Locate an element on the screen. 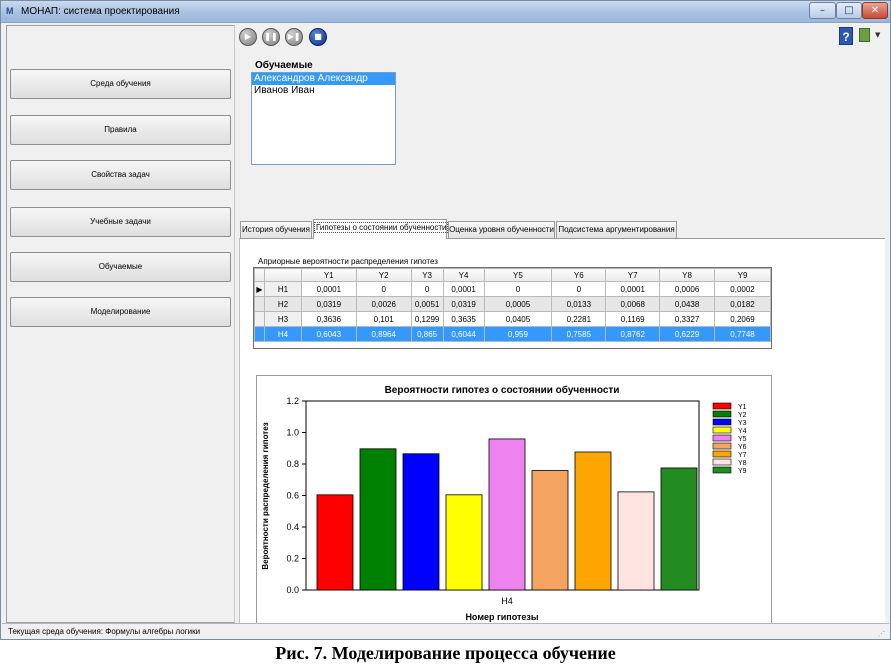 This screenshot has height=667, width=891. y-tick-label: 1.2 is located at coordinates (292, 401).